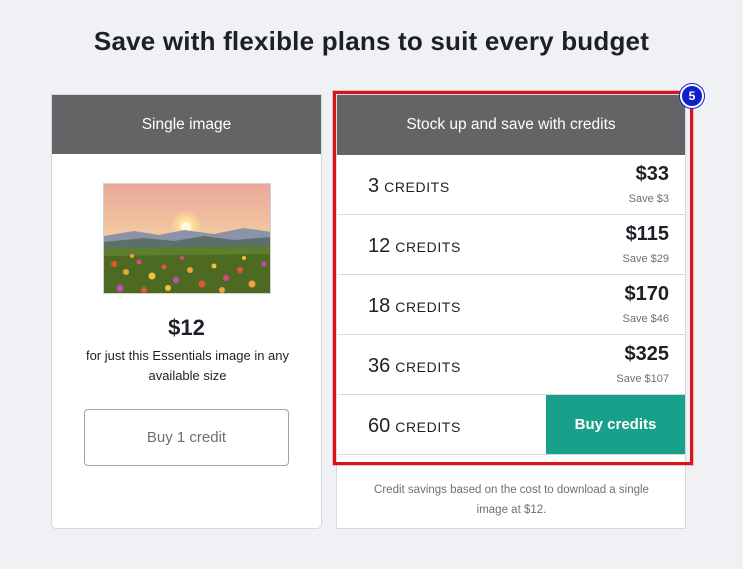  What do you see at coordinates (692, 96) in the screenshot?
I see `annotation-marker-badge: 5` at bounding box center [692, 96].